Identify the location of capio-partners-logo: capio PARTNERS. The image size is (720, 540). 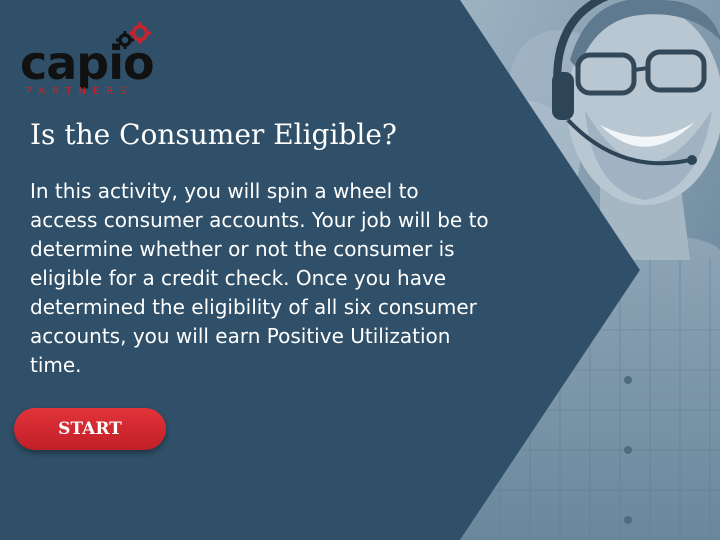
(95, 62).